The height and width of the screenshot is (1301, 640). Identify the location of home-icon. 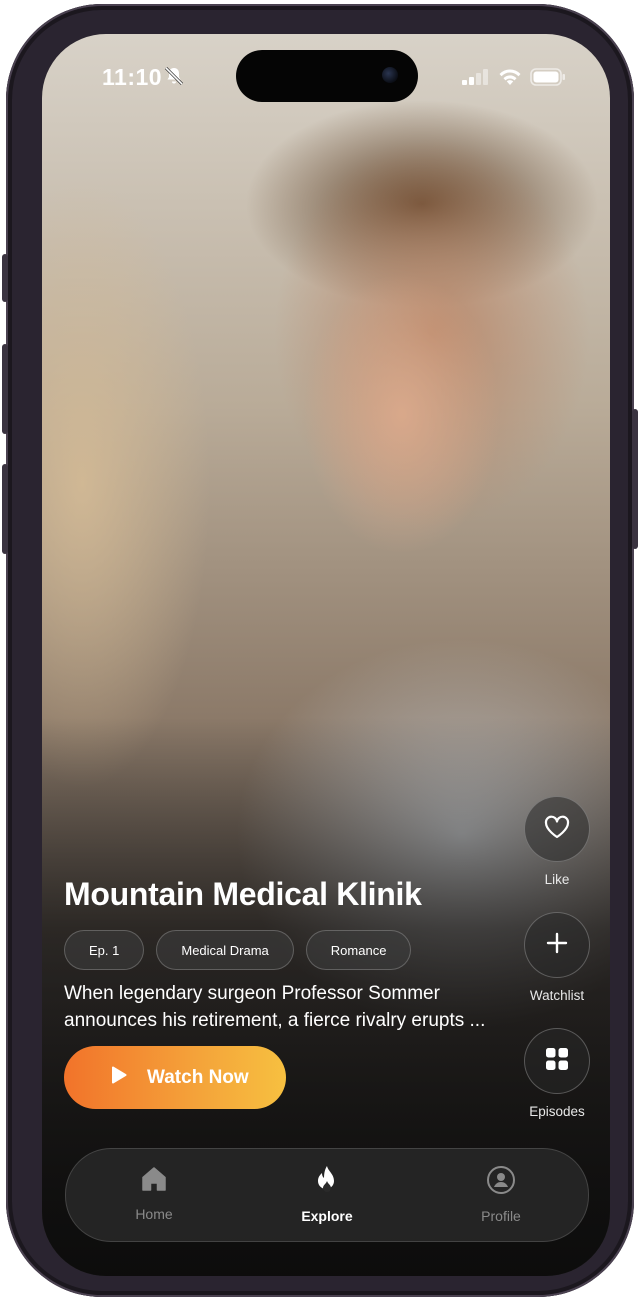
(154, 1182).